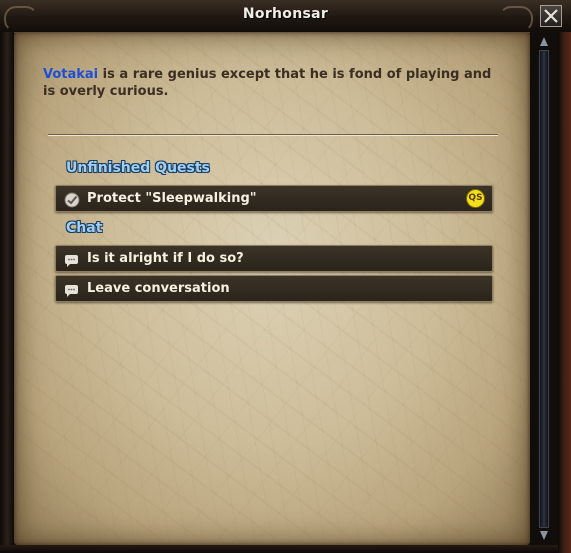  I want to click on quest-option-label: Protect "Sleepwalking", so click(172, 198).